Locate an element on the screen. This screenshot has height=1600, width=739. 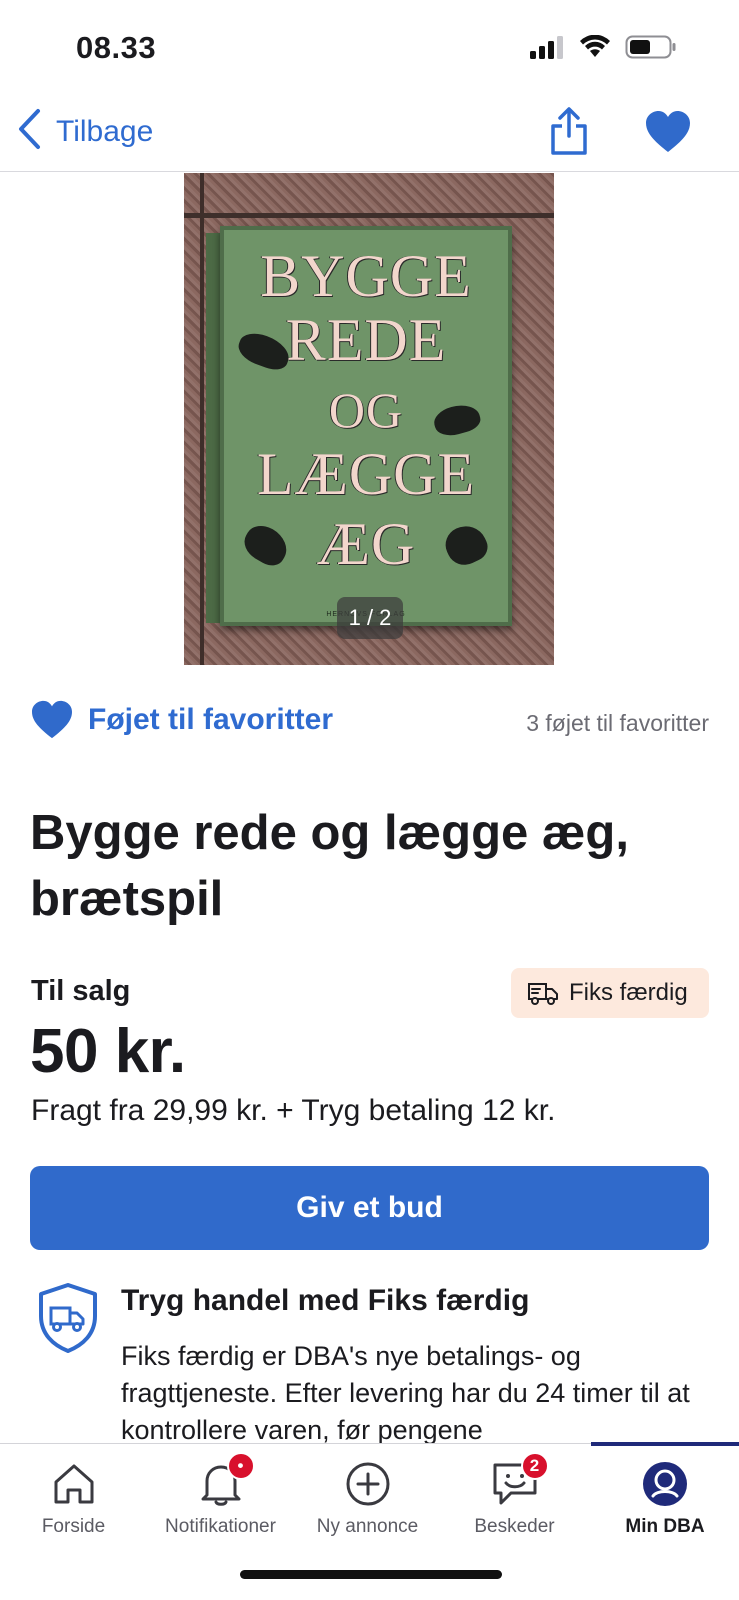
shield-truck-icon is located at coordinates (68, 1318).